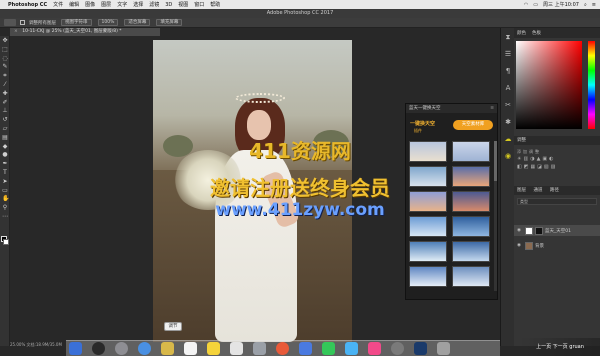 This screenshot has width=600, height=356. I want to click on adjustment-icons-row1: ☀▥◑▲▣◐, so click(536, 159).